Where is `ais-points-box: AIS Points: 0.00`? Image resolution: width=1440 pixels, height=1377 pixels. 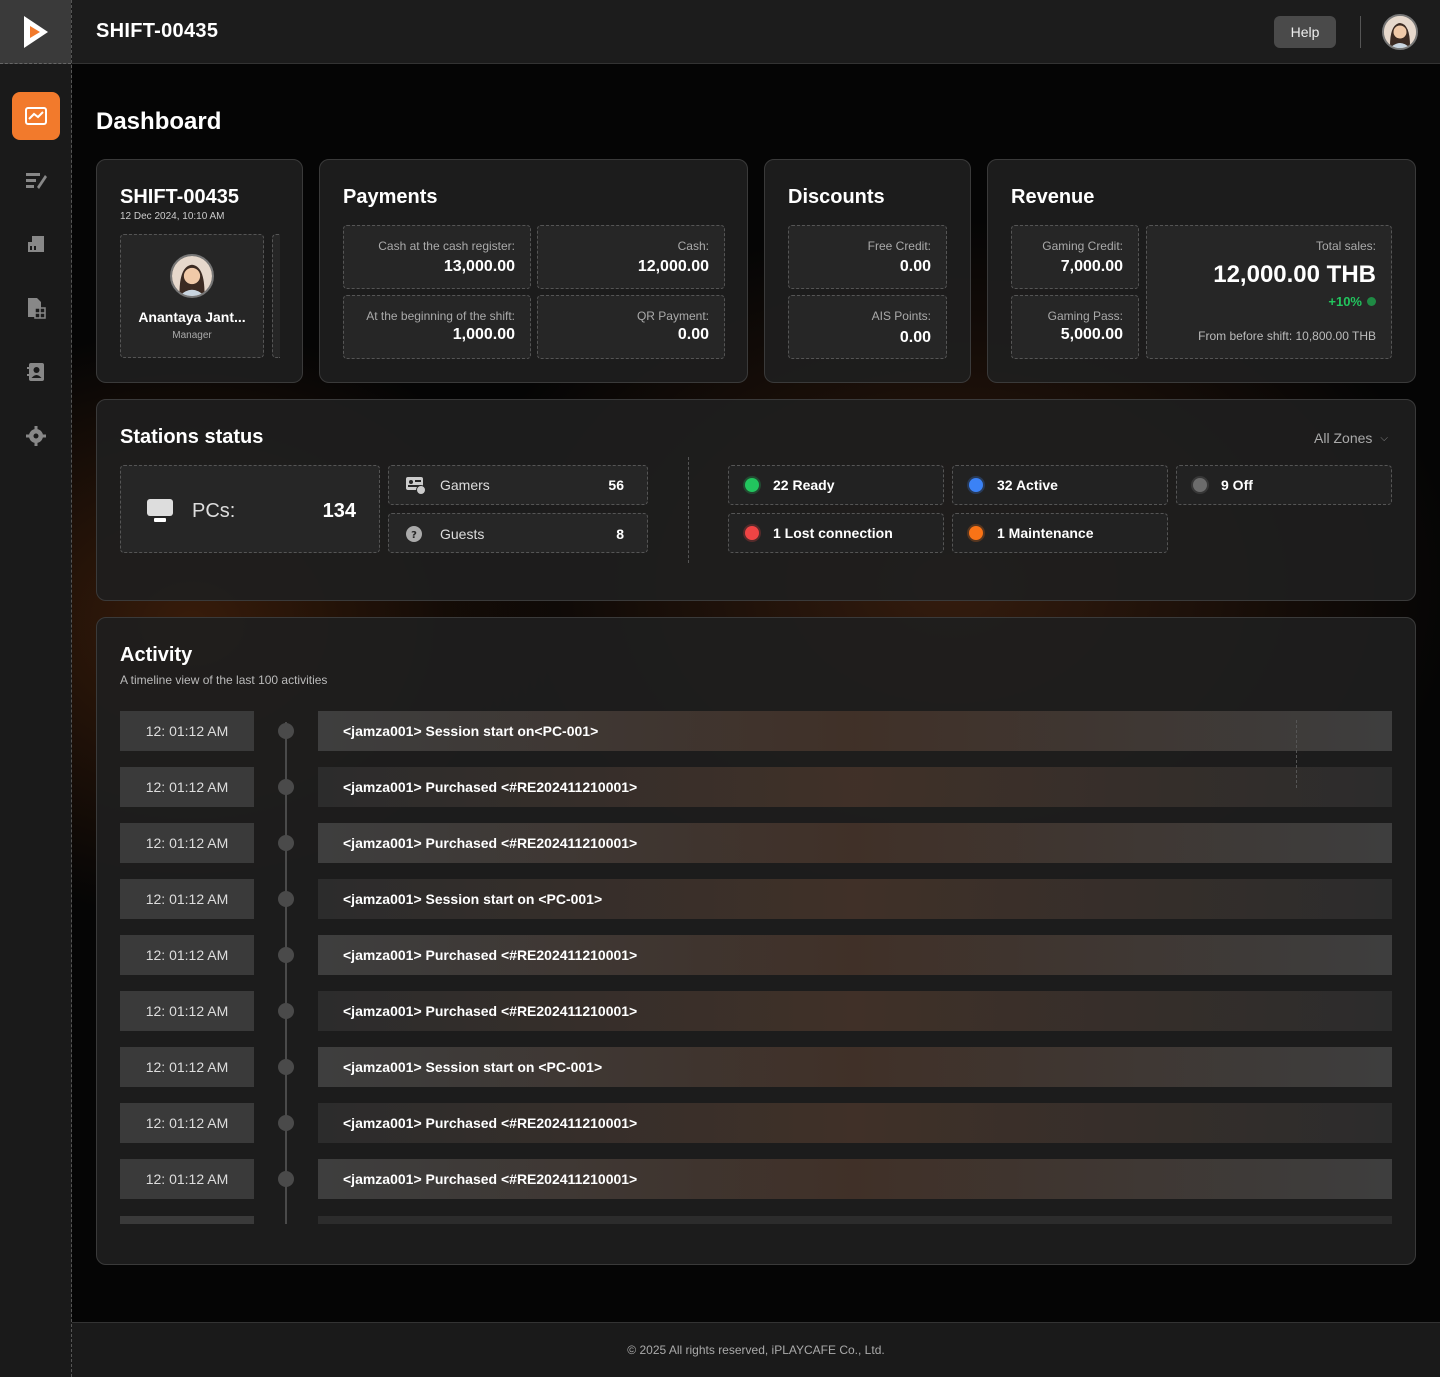
ais-points-box: AIS Points: 0.00 is located at coordinates (867, 327).